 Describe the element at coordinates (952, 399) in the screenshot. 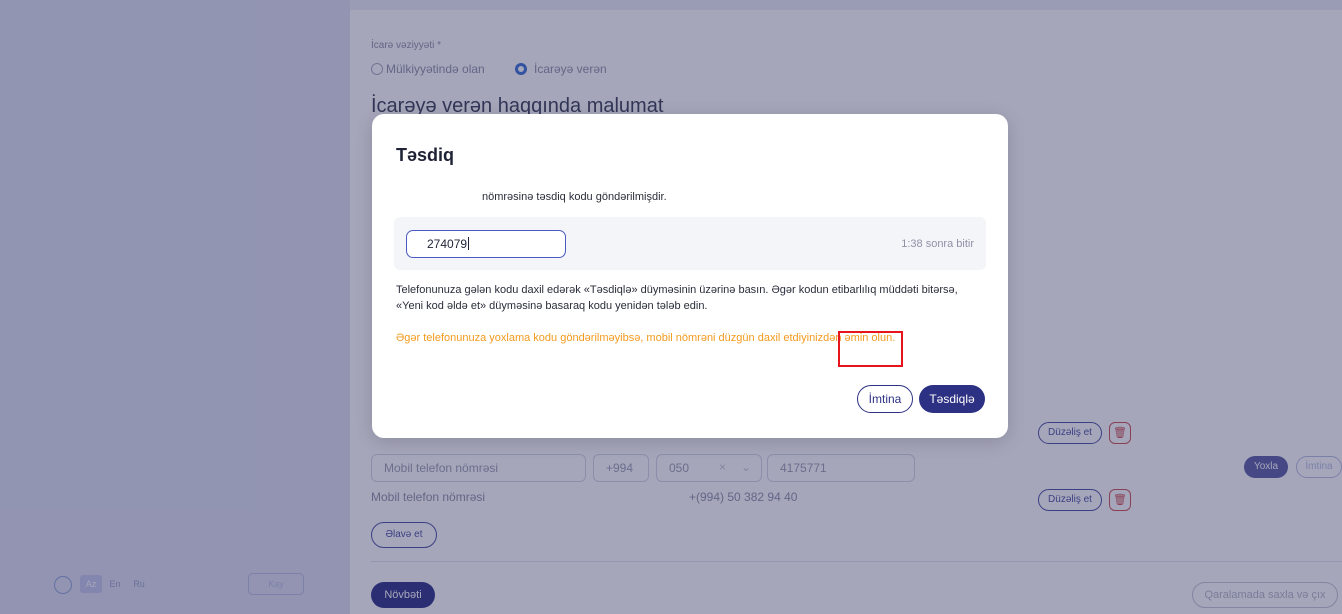

I see `confirm-button: Təsdiqlə` at that location.